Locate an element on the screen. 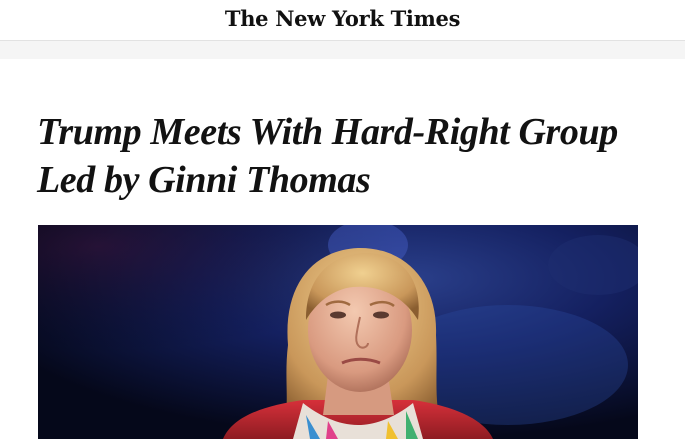 This screenshot has width=685, height=439. subnav-strip is located at coordinates (342, 50).